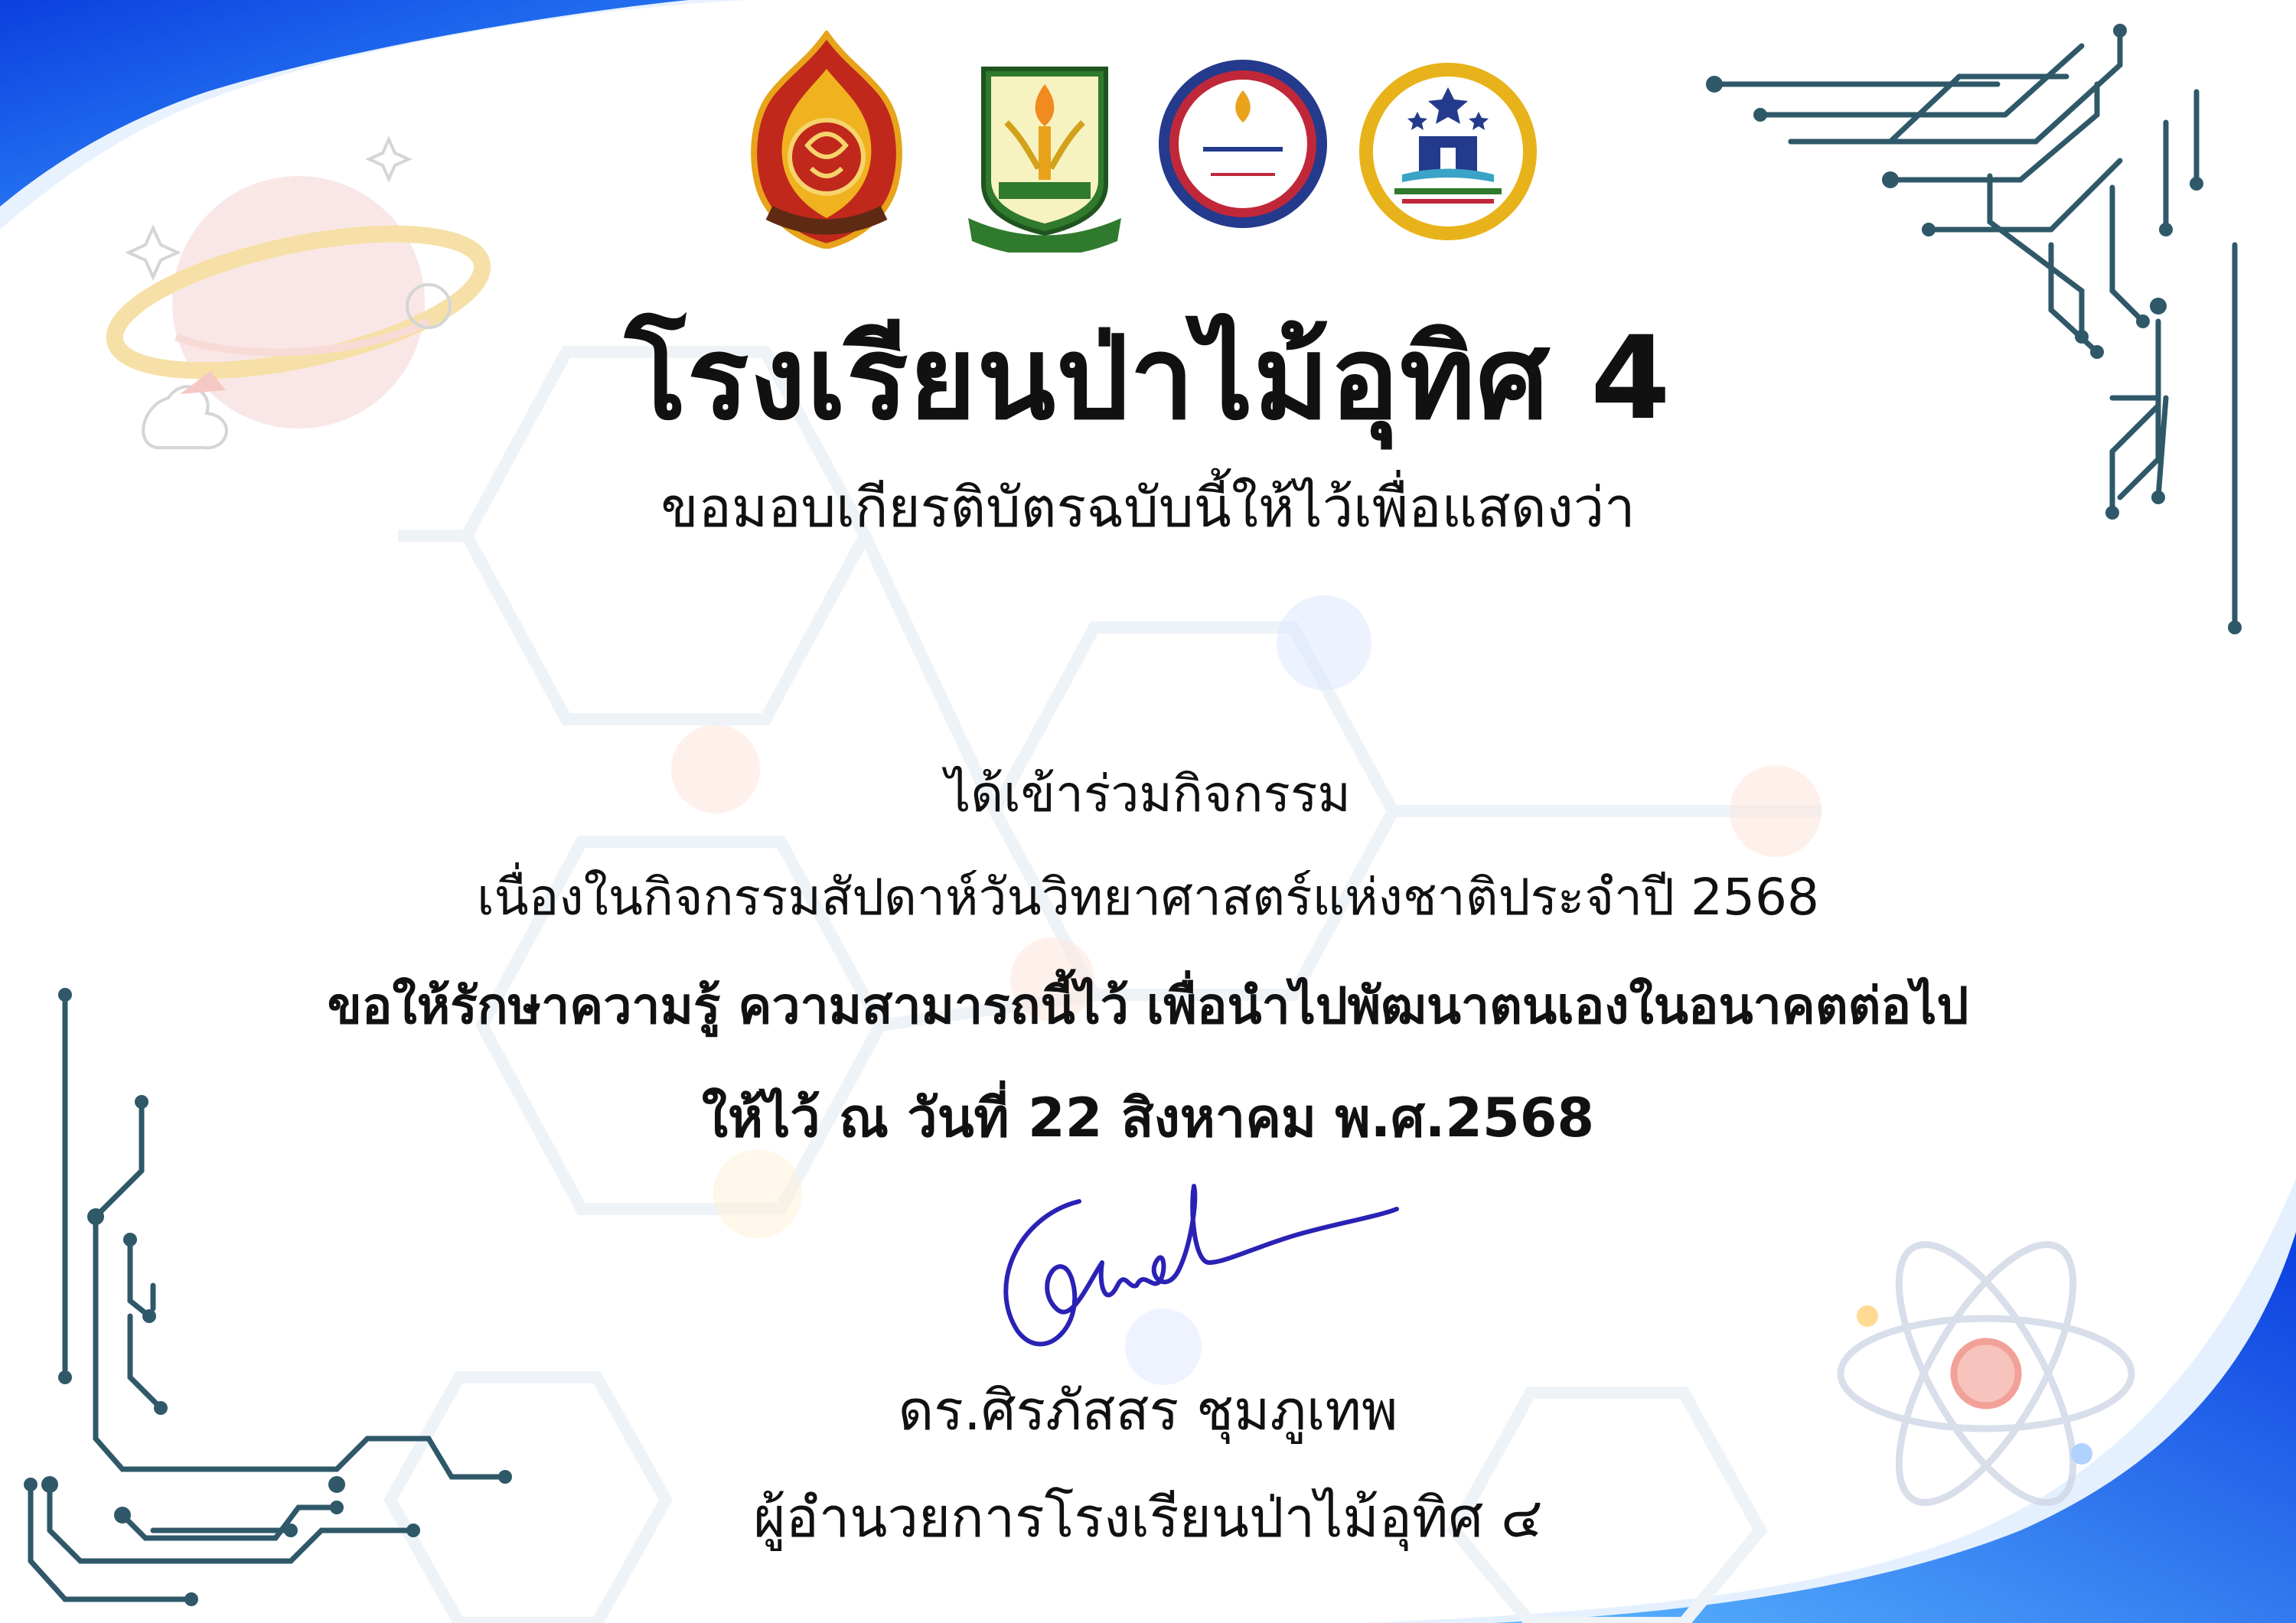  Describe the element at coordinates (375, 115) in the screenshot. I see `top-left-wave` at that location.